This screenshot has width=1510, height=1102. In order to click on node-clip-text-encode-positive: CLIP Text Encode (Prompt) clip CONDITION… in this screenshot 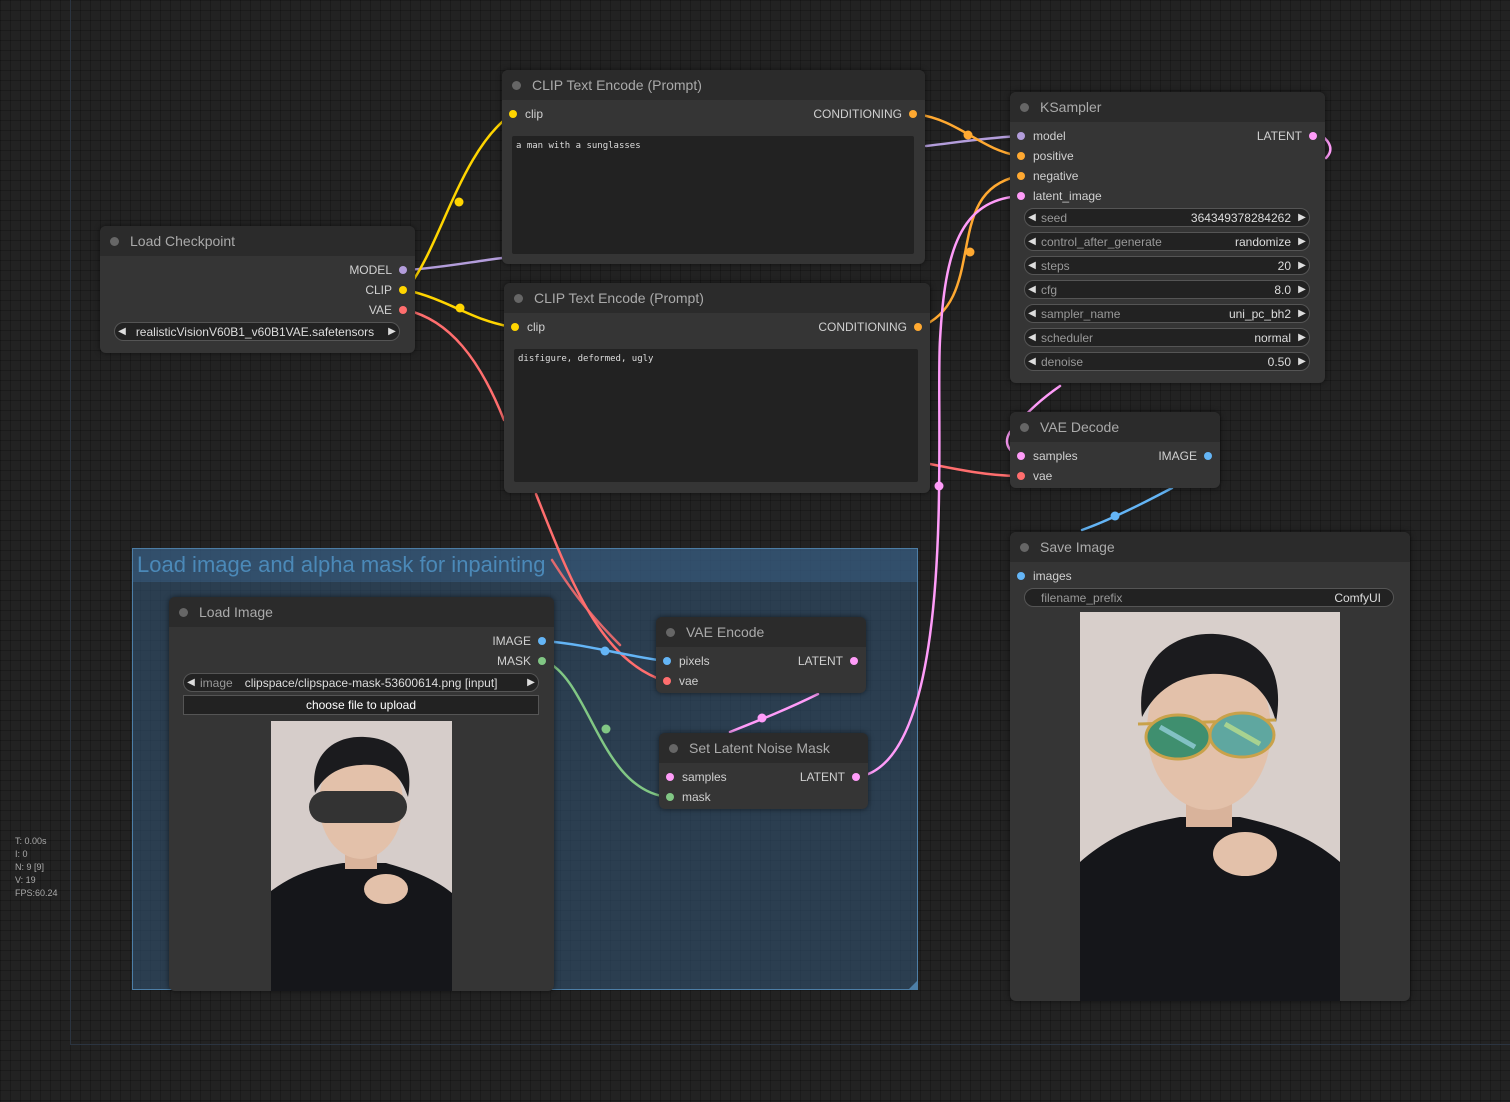, I will do `click(713, 167)`.